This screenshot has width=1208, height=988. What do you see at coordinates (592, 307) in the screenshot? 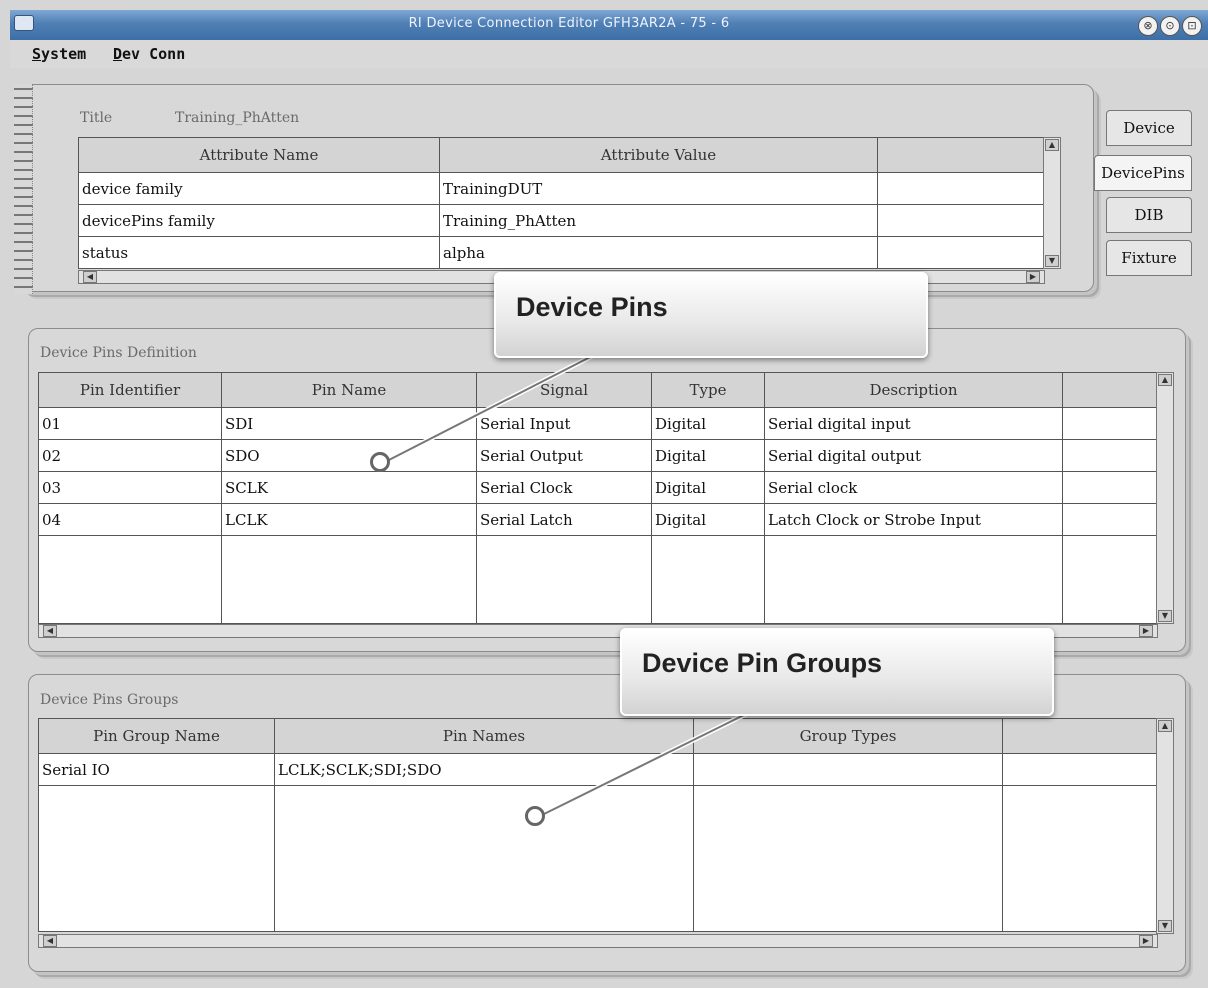
I see `callout-device-pins-text: Device Pins` at bounding box center [592, 307].